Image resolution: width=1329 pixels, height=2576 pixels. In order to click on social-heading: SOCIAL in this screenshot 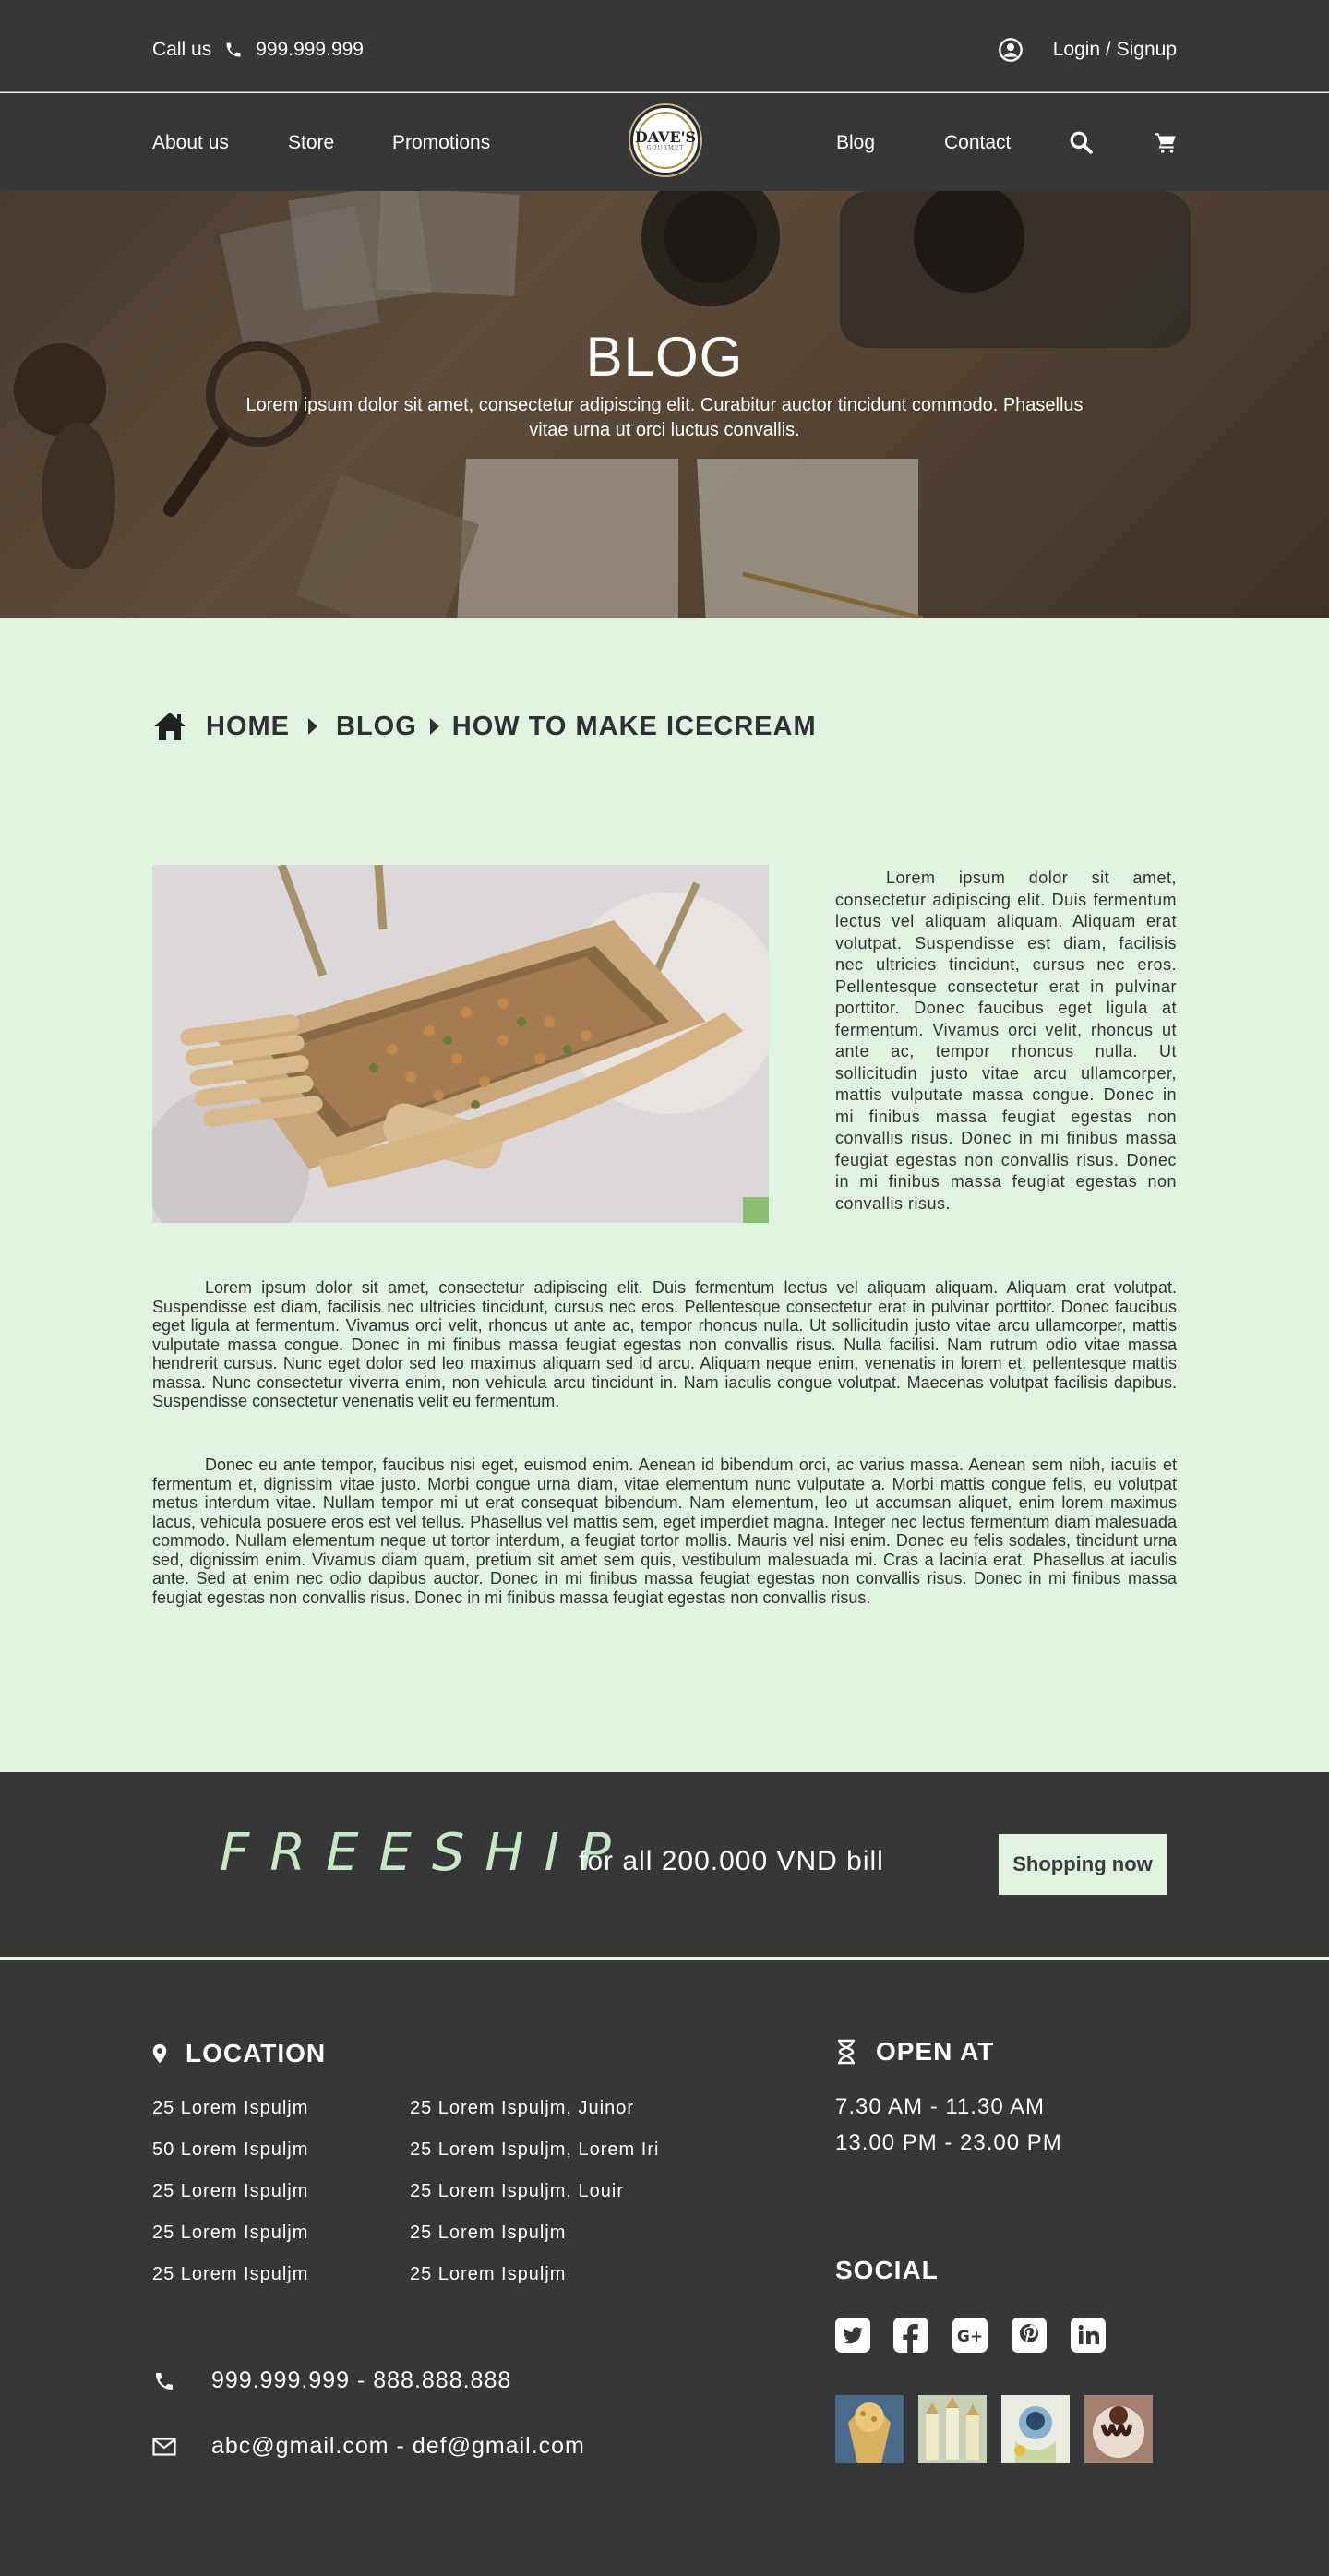, I will do `click(887, 2271)`.